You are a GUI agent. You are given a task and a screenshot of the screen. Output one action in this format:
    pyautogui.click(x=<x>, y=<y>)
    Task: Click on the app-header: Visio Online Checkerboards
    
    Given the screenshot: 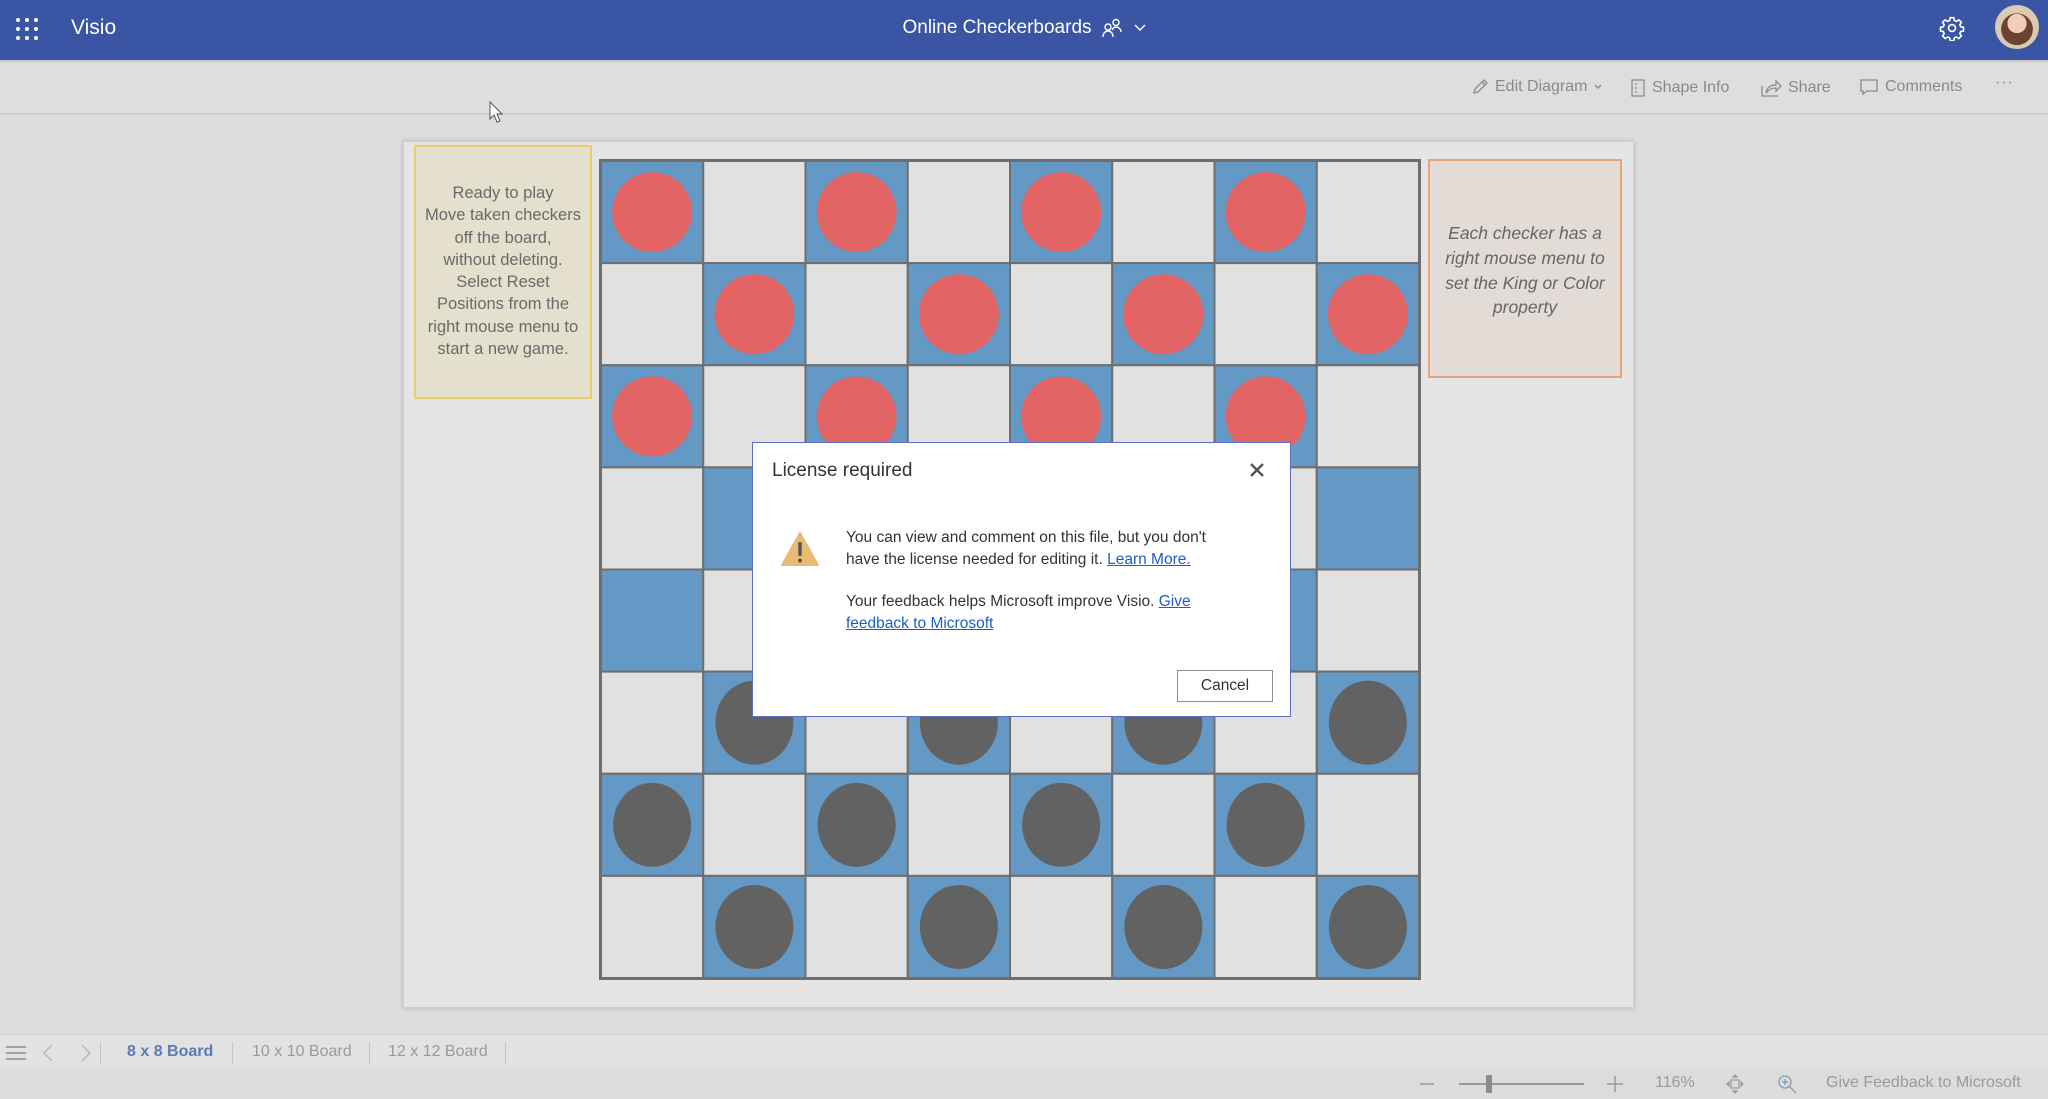 What is the action you would take?
    pyautogui.click(x=1024, y=30)
    